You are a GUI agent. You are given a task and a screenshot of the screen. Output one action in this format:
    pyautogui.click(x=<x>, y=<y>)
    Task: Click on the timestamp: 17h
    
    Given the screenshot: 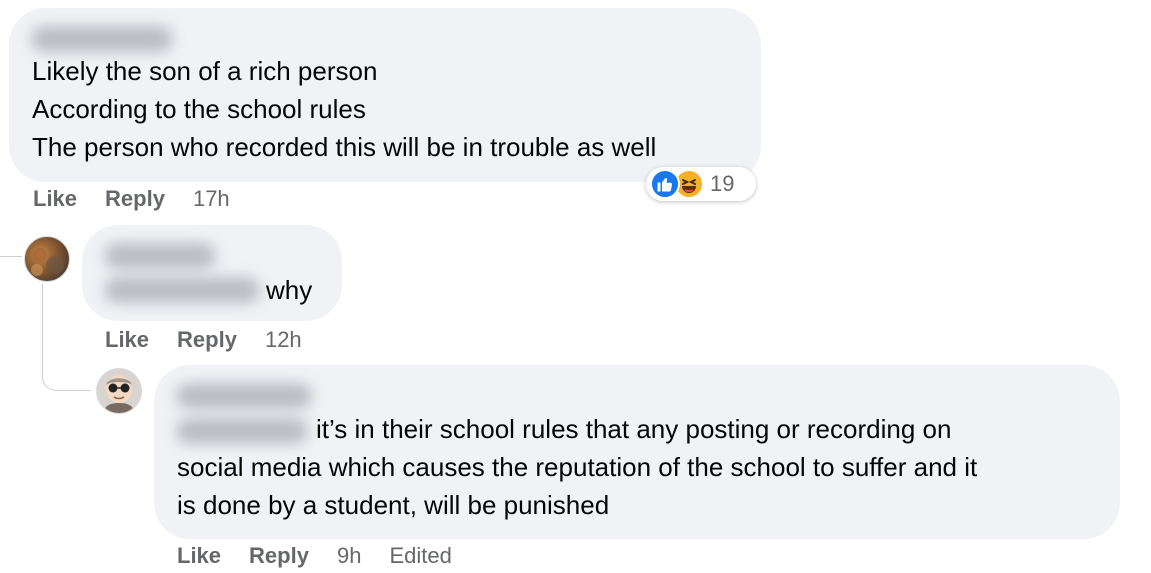 What is the action you would take?
    pyautogui.click(x=211, y=198)
    